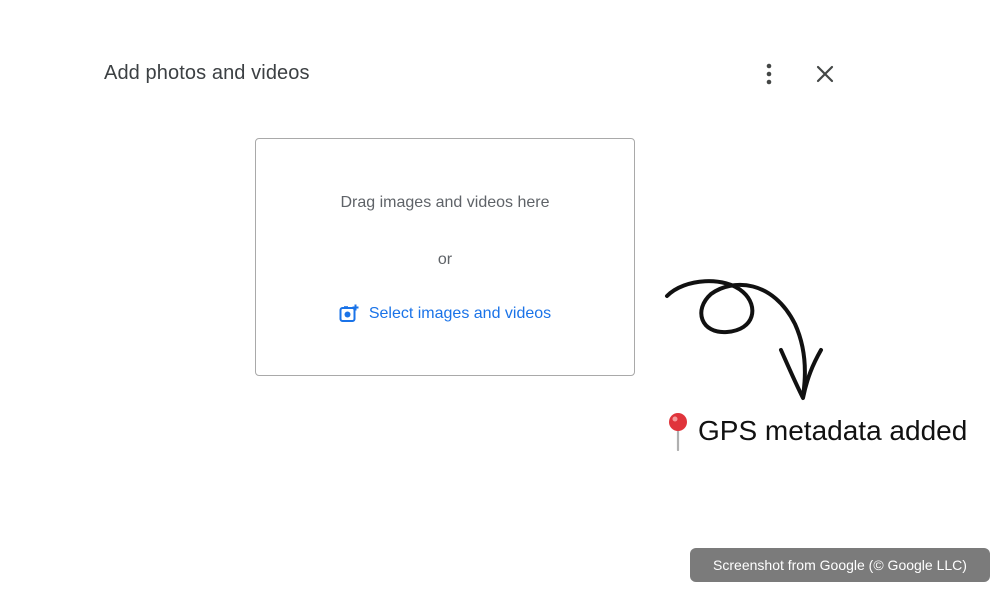 This screenshot has height=600, width=1000. I want to click on drag-instructions: Drag images and videos here, so click(445, 202).